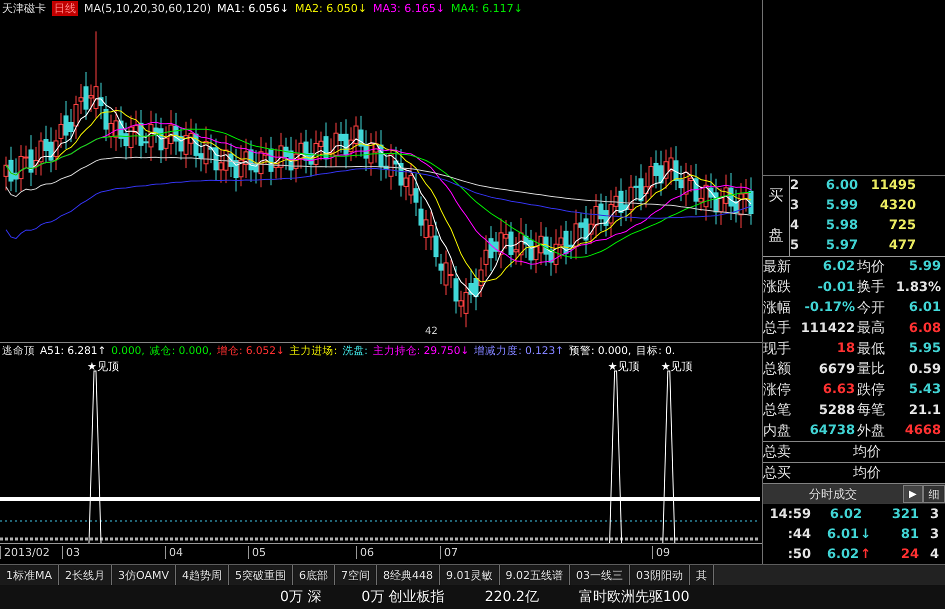 The width and height of the screenshot is (945, 609). What do you see at coordinates (203, 575) in the screenshot?
I see `formula-tab: 4趋势周` at bounding box center [203, 575].